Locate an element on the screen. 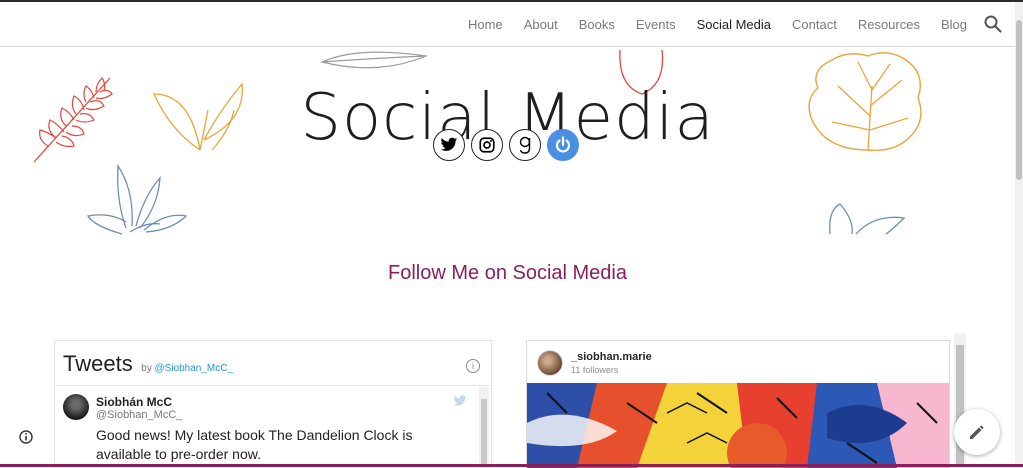 This screenshot has width=1023, height=468. twitter-widget-header: Tweets by @Siobhan_McC_ is located at coordinates (148, 364).